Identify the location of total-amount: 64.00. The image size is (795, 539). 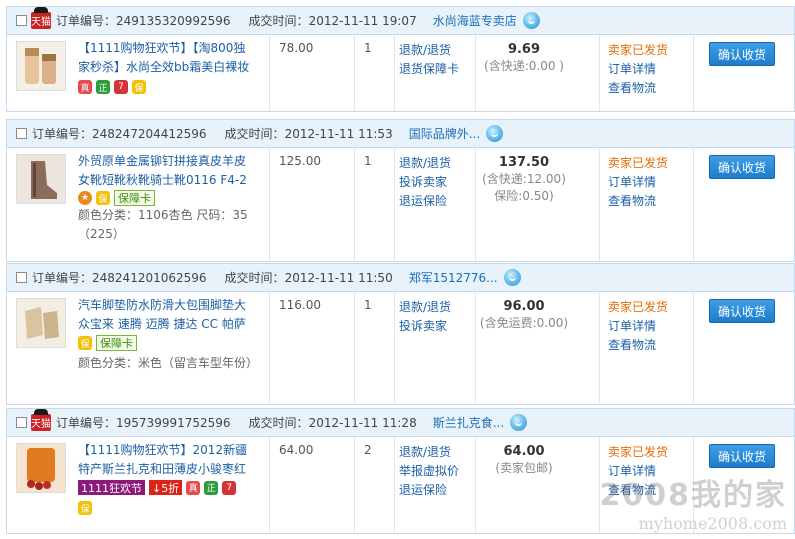
(524, 451).